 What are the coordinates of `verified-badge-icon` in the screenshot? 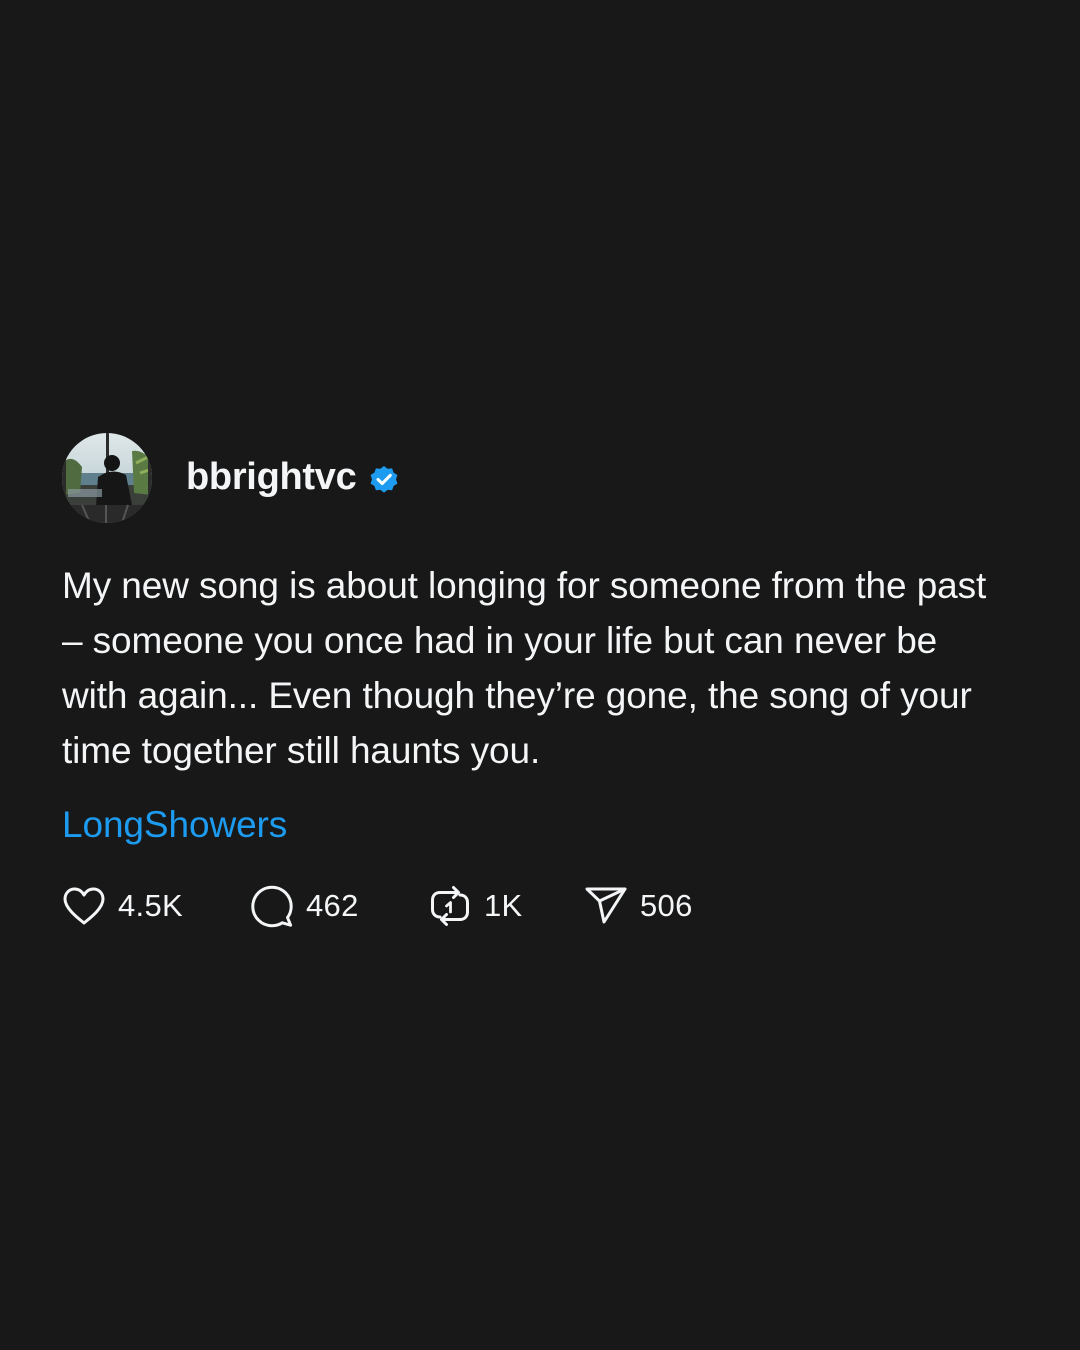 It's located at (384, 479).